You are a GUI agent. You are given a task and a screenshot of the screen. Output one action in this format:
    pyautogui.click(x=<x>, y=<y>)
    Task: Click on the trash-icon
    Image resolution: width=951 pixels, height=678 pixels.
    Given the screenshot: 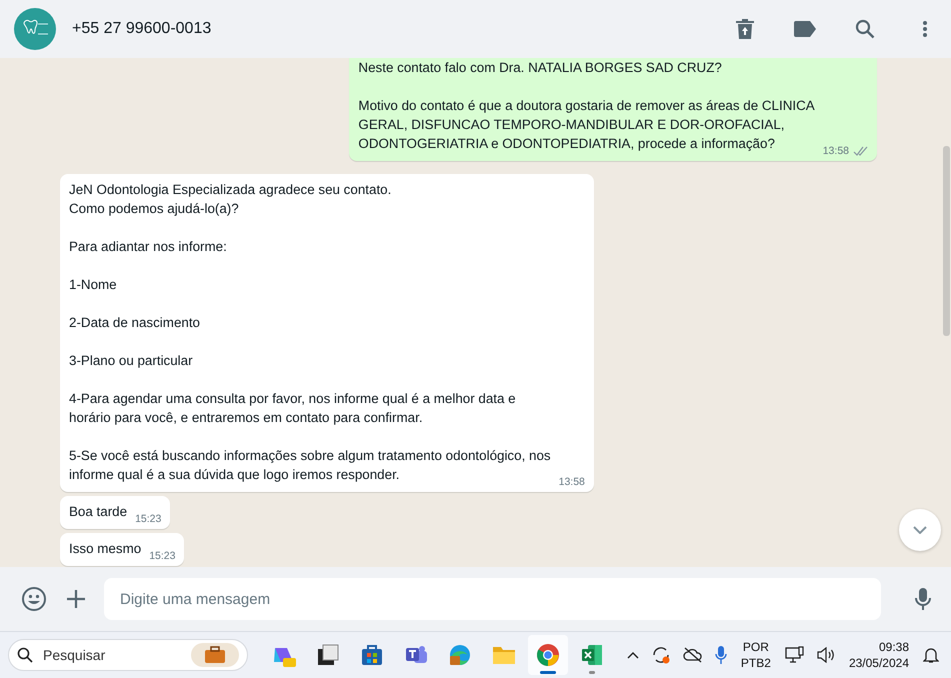 What is the action you would take?
    pyautogui.click(x=745, y=29)
    